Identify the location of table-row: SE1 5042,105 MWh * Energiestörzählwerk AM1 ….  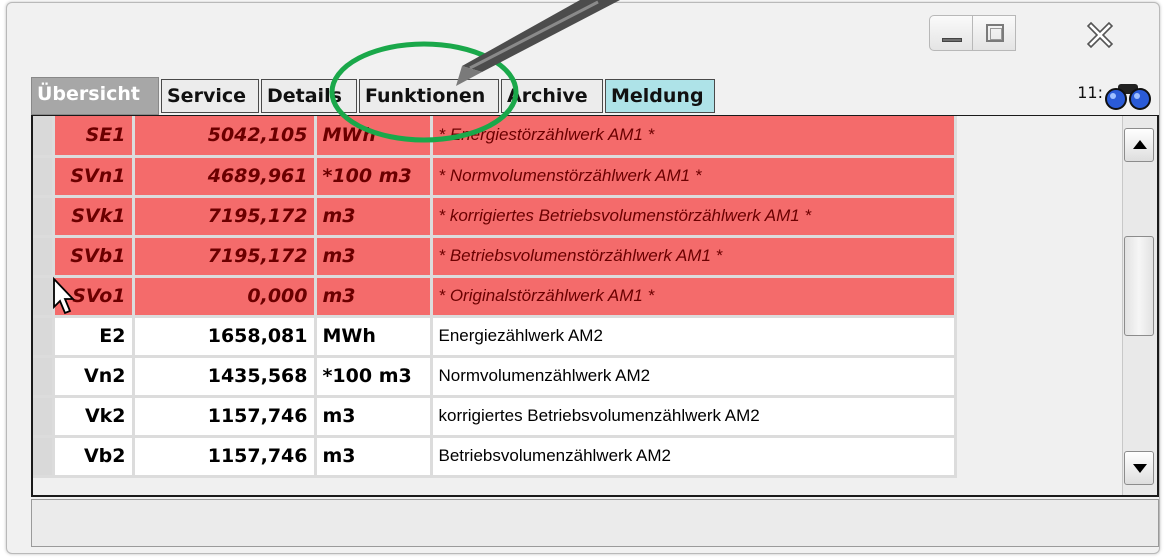
(495, 137).